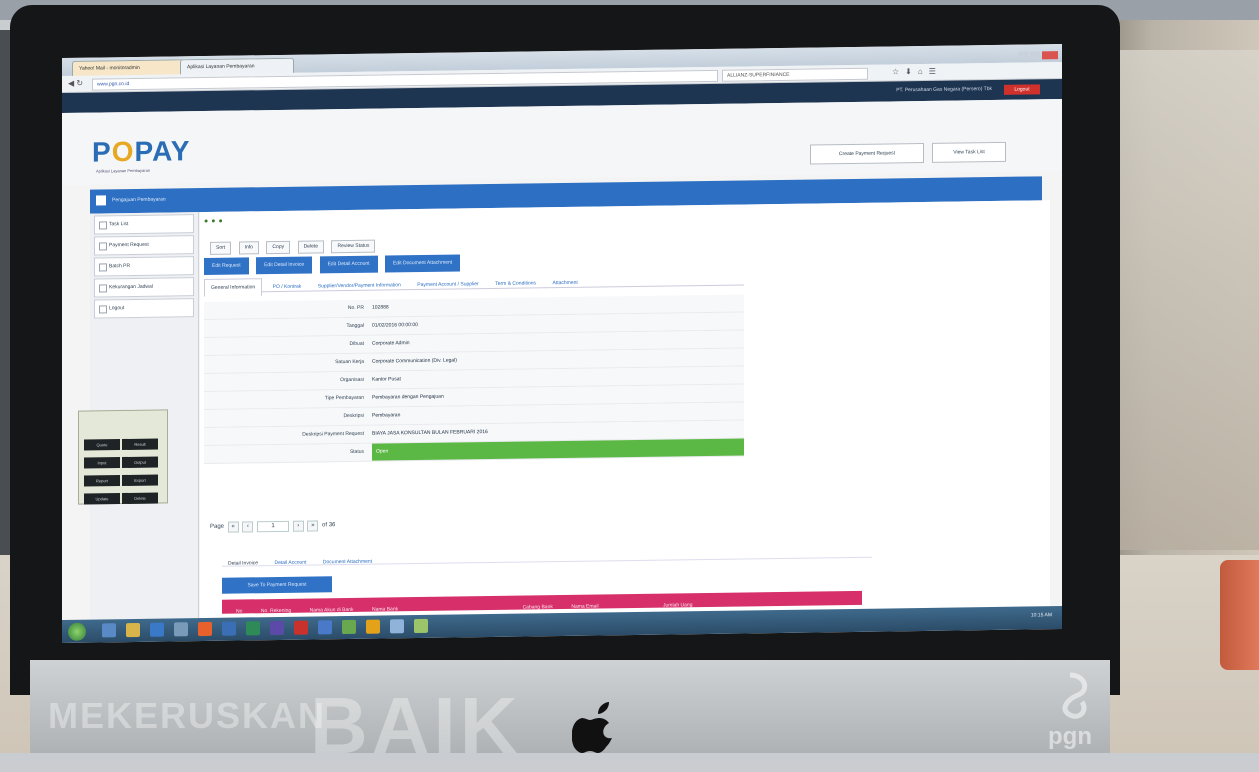  Describe the element at coordinates (101, 200) in the screenshot. I see `module-icon` at that location.